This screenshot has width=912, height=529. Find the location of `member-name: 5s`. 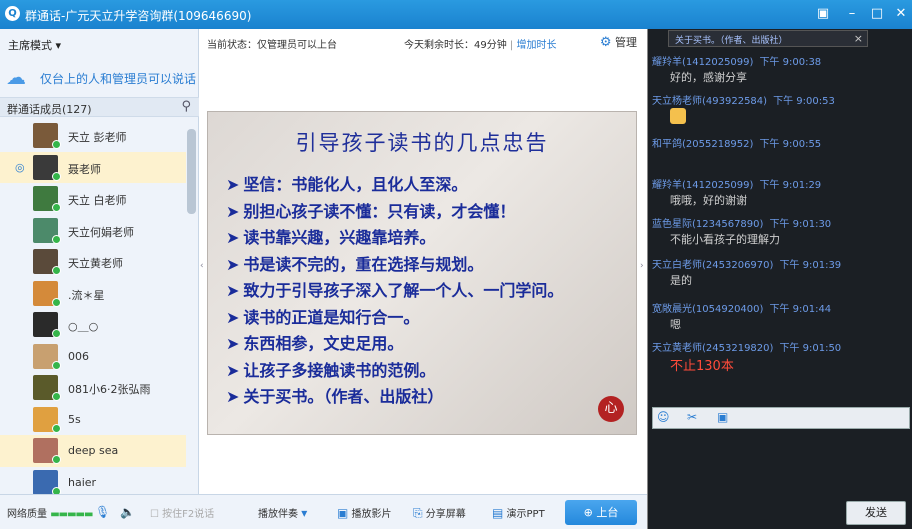

member-name: 5s is located at coordinates (74, 419).